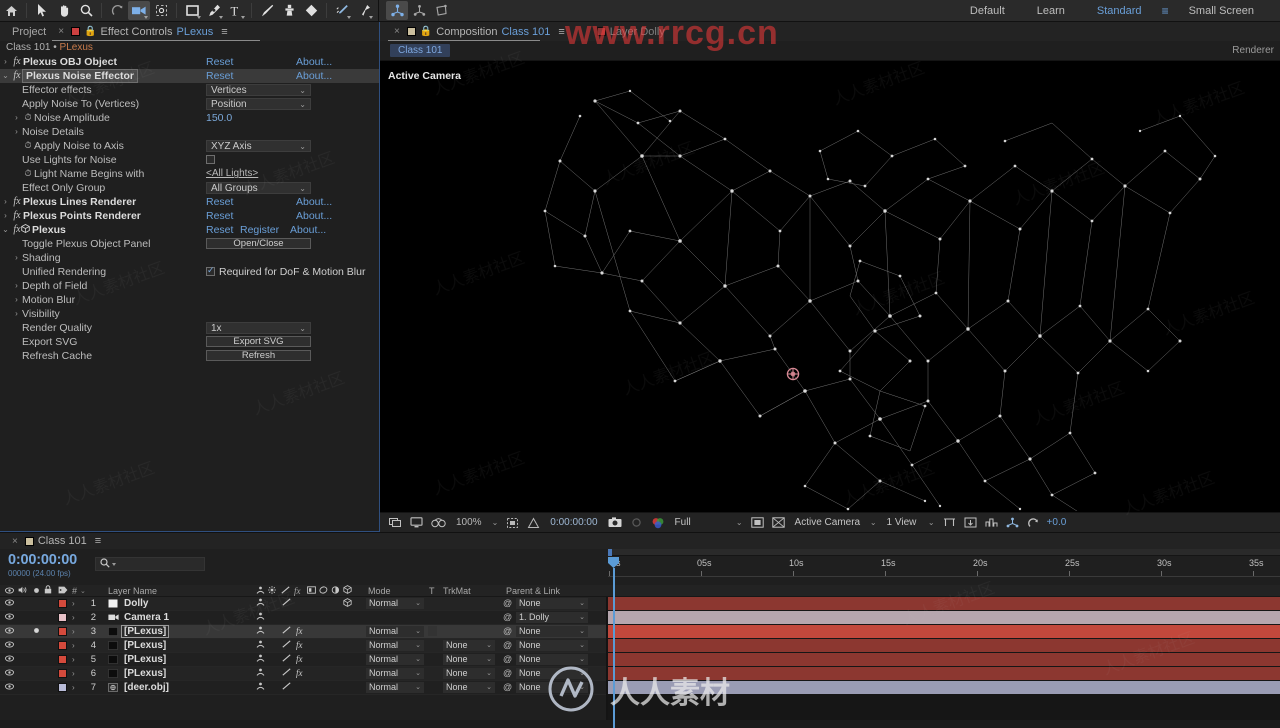  What do you see at coordinates (189, 132) in the screenshot?
I see `property-group-noise-details: › Noise Details` at bounding box center [189, 132].